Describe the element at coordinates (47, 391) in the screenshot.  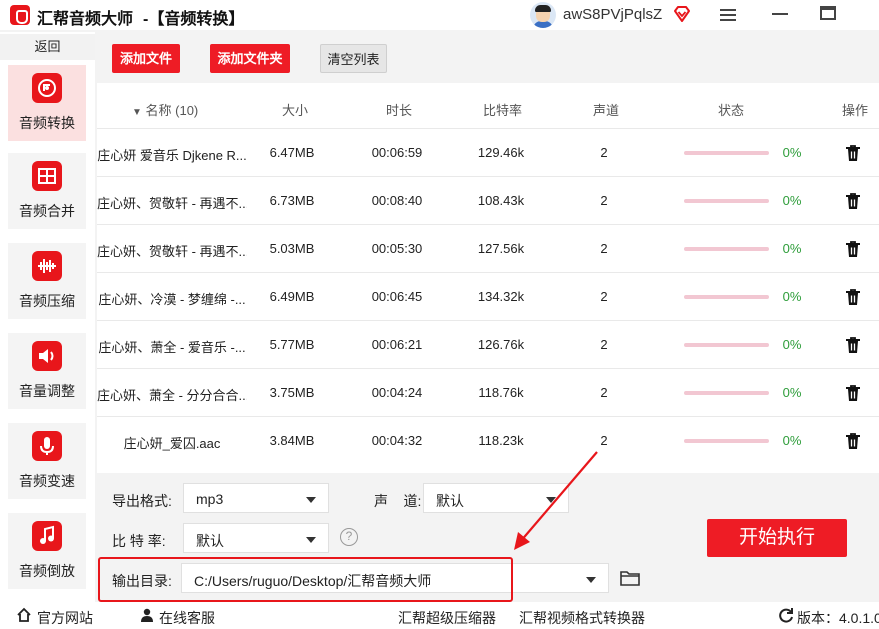
I see `sidebar-item-label: 音量调整` at that location.